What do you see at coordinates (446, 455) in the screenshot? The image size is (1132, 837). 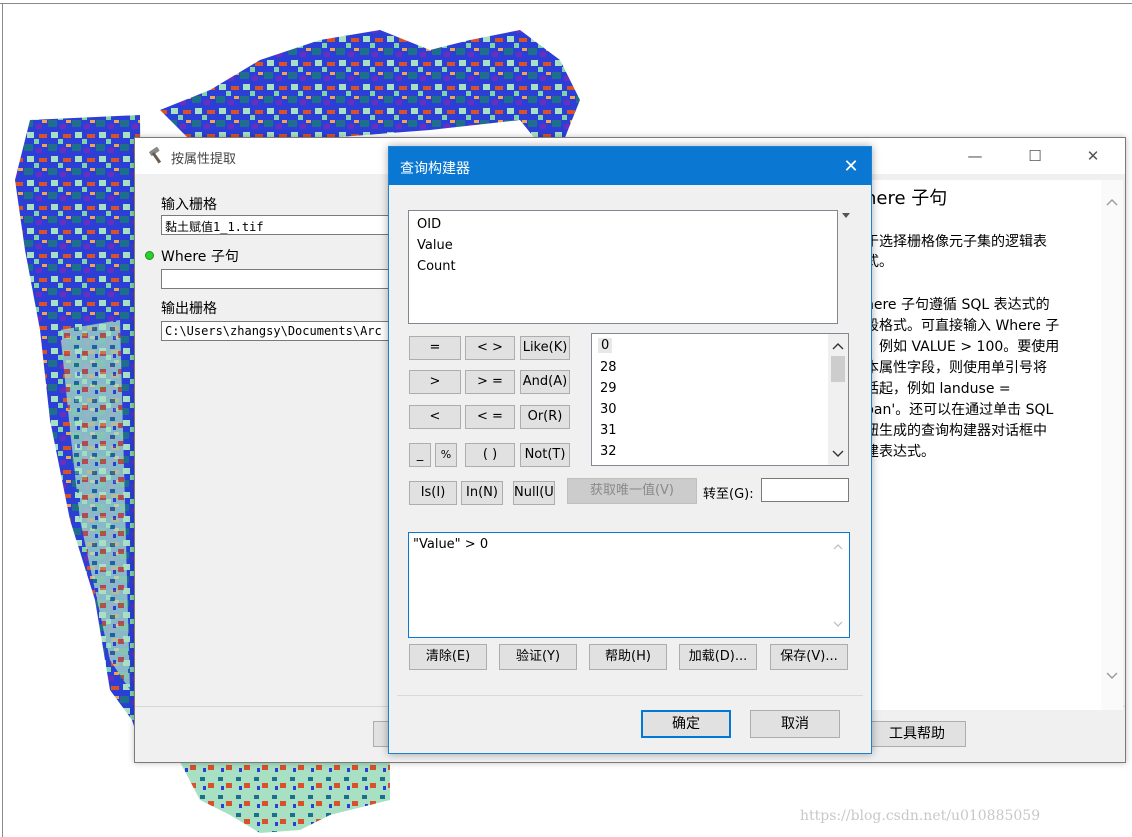 I see `percent-button: %` at bounding box center [446, 455].